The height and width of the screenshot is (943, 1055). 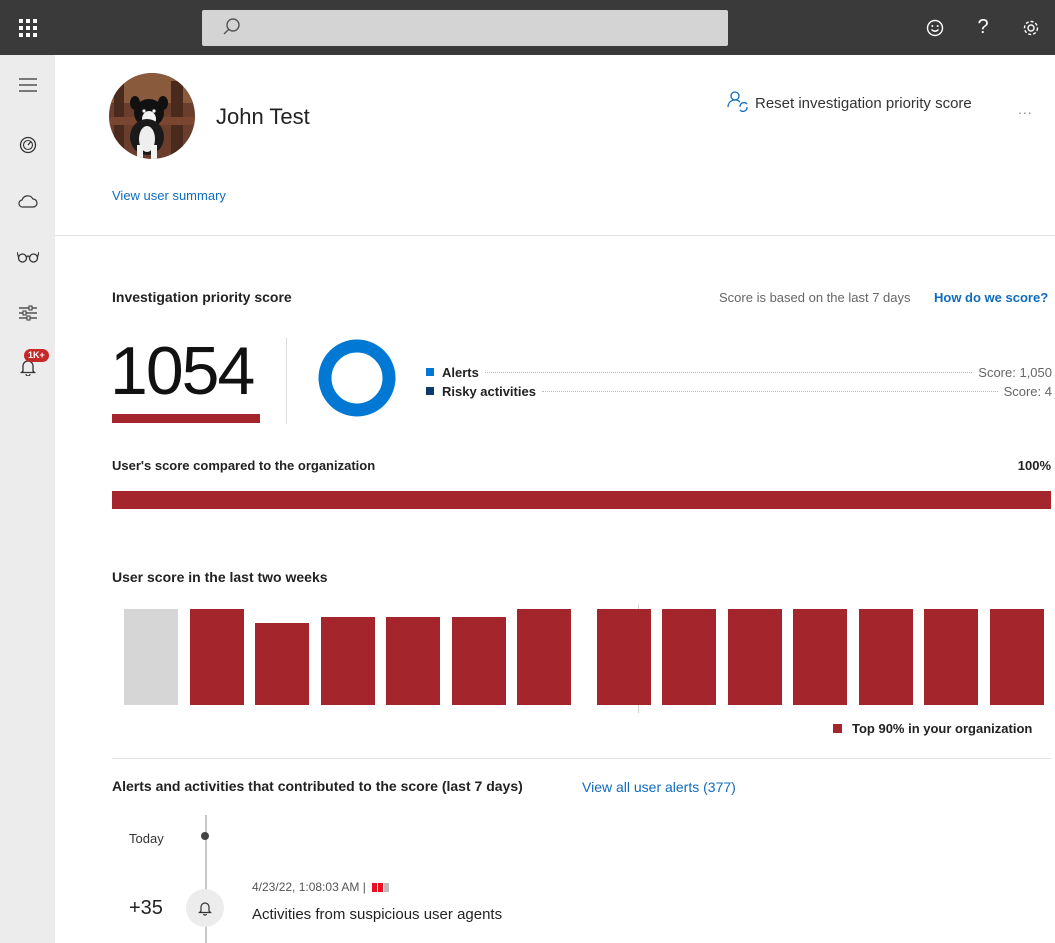 What do you see at coordinates (27, 85) in the screenshot?
I see `menu-icon` at bounding box center [27, 85].